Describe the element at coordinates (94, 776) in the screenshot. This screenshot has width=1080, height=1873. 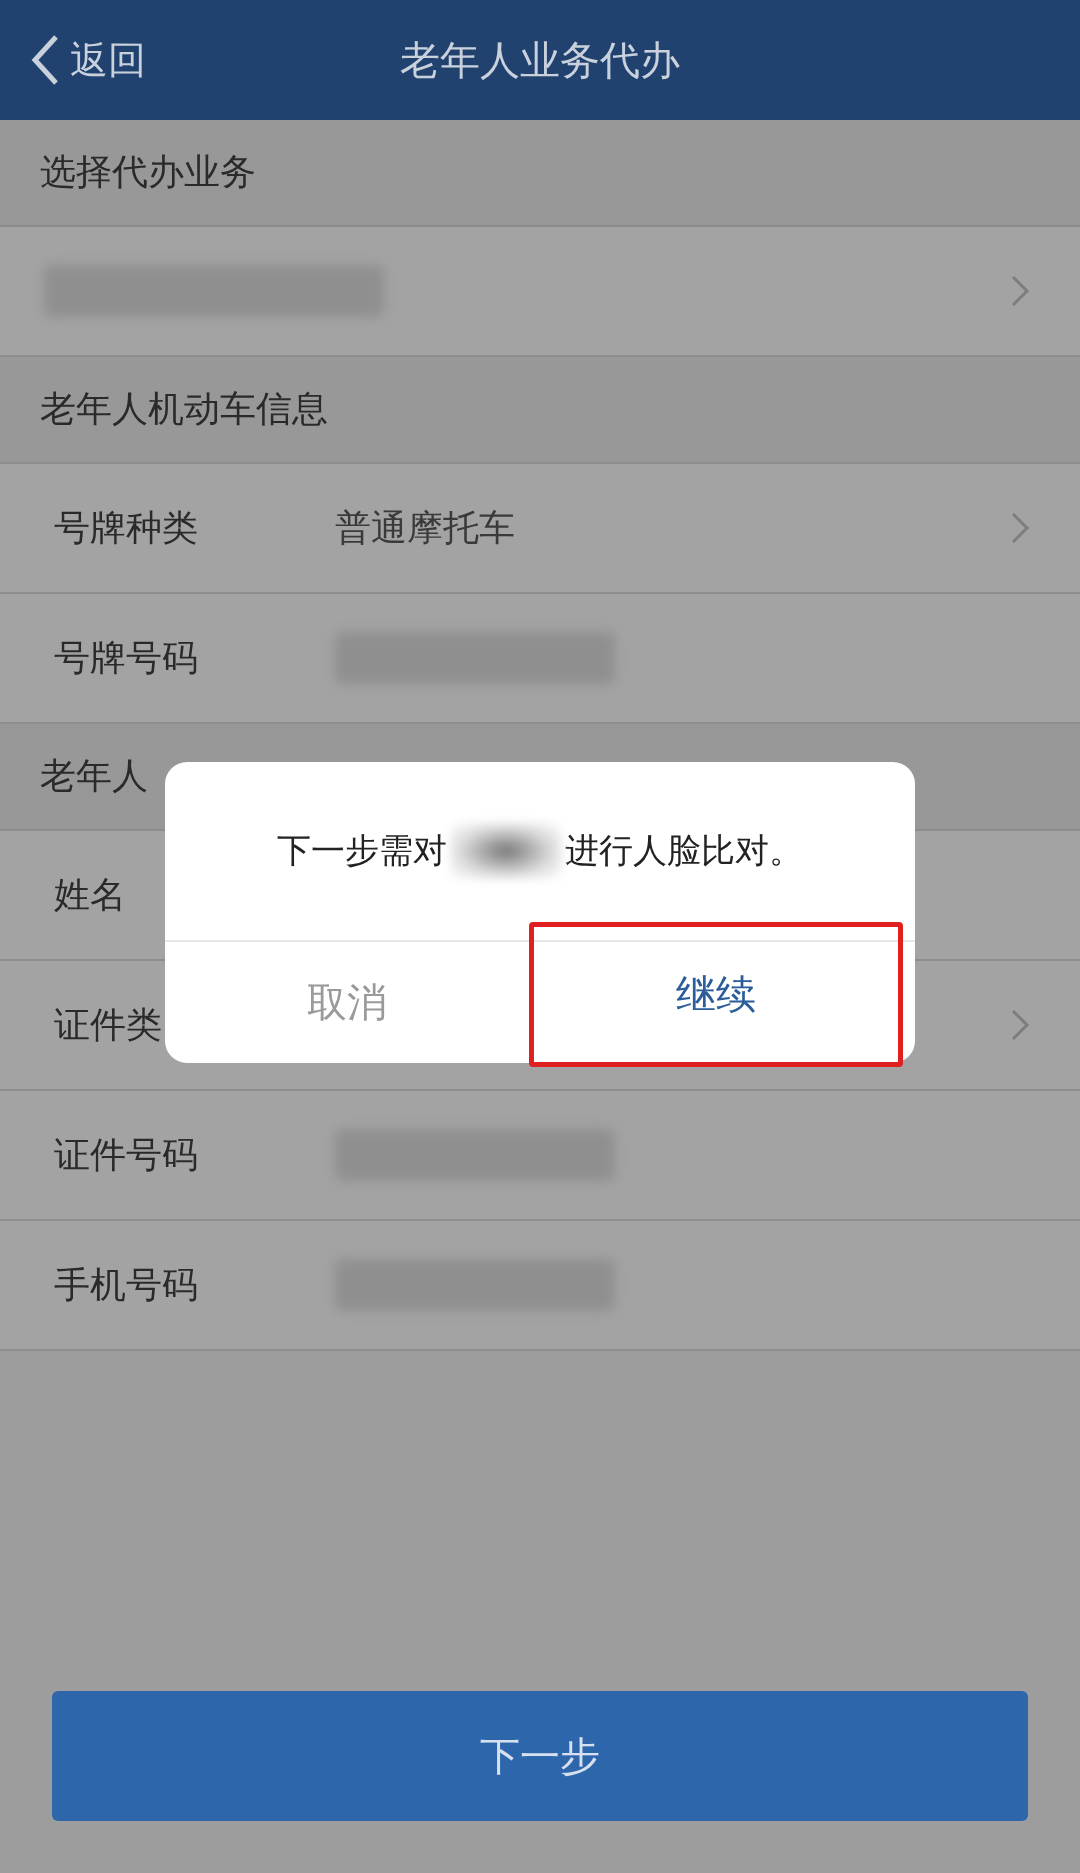
I see `section-title: 老年人` at that location.